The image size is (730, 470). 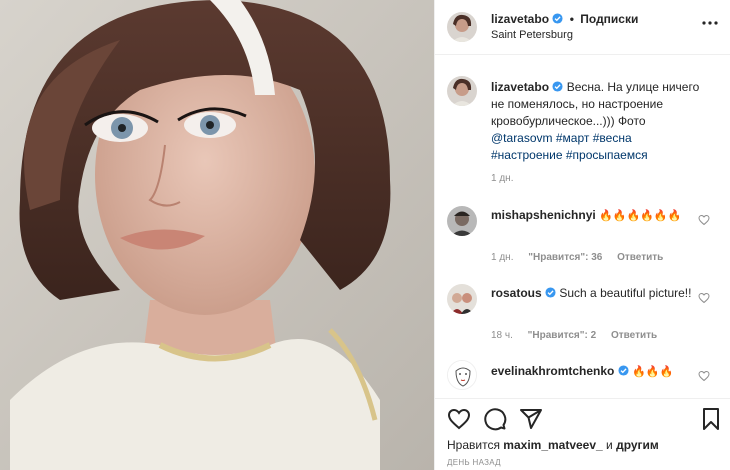 What do you see at coordinates (531, 419) in the screenshot?
I see `share-icon` at bounding box center [531, 419].